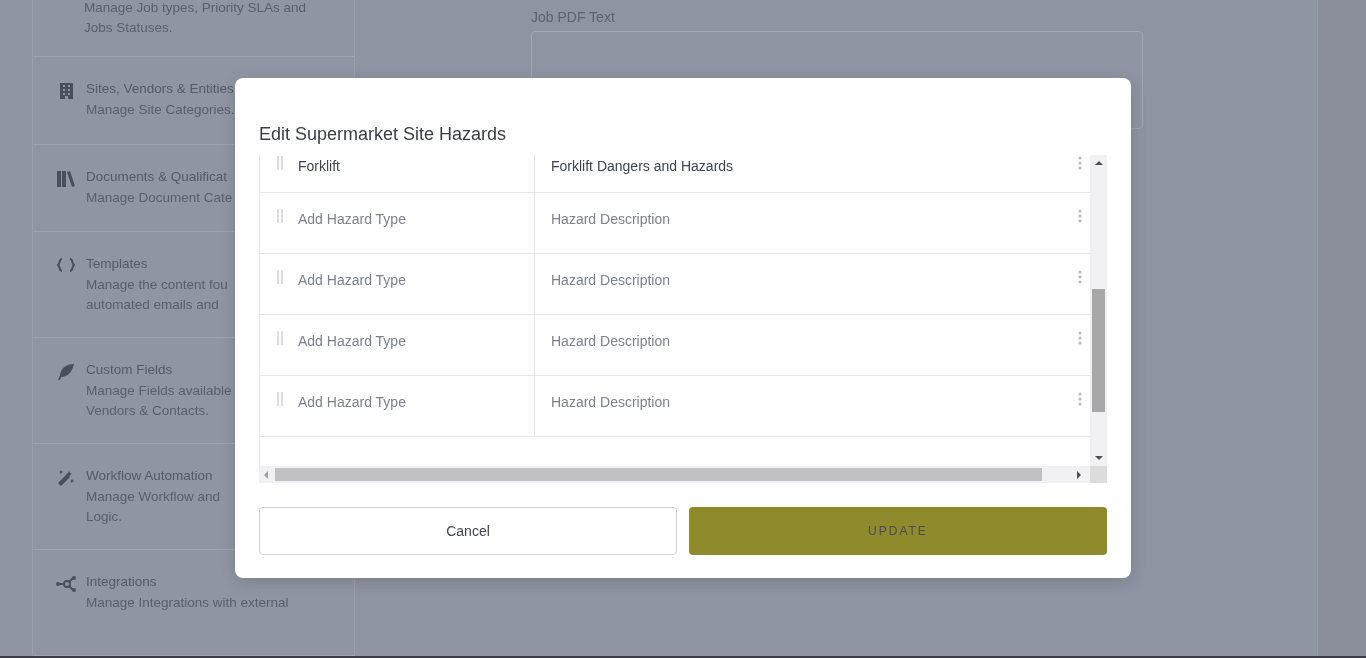 The image size is (1366, 658). I want to click on braces-icon, so click(66, 265).